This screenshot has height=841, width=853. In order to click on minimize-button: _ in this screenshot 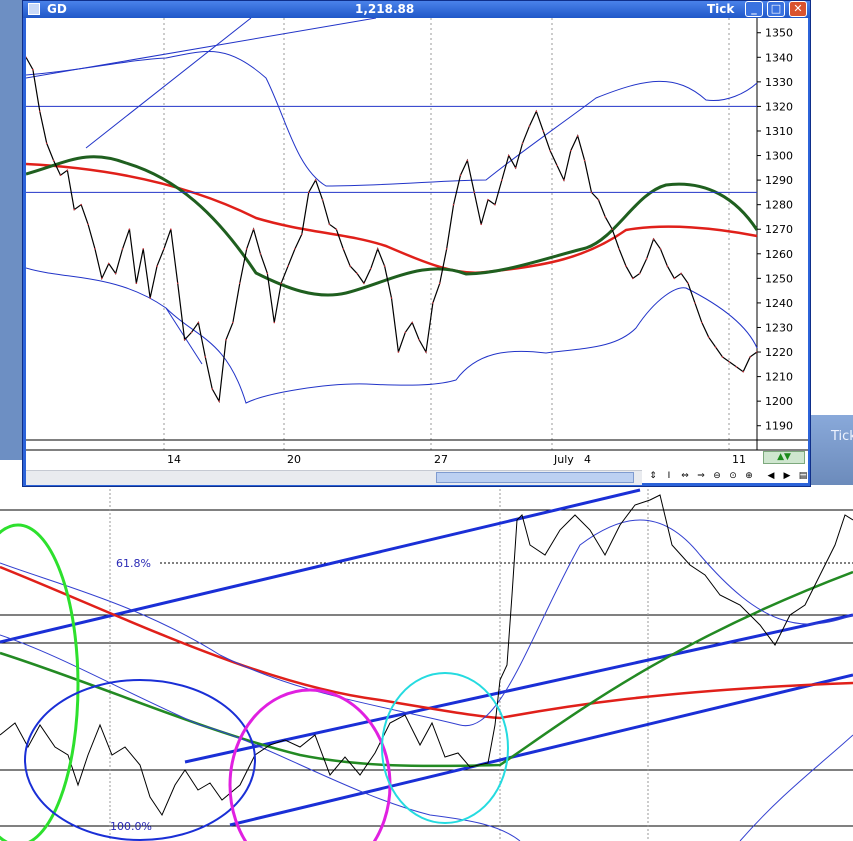, I will do `click(754, 9)`.